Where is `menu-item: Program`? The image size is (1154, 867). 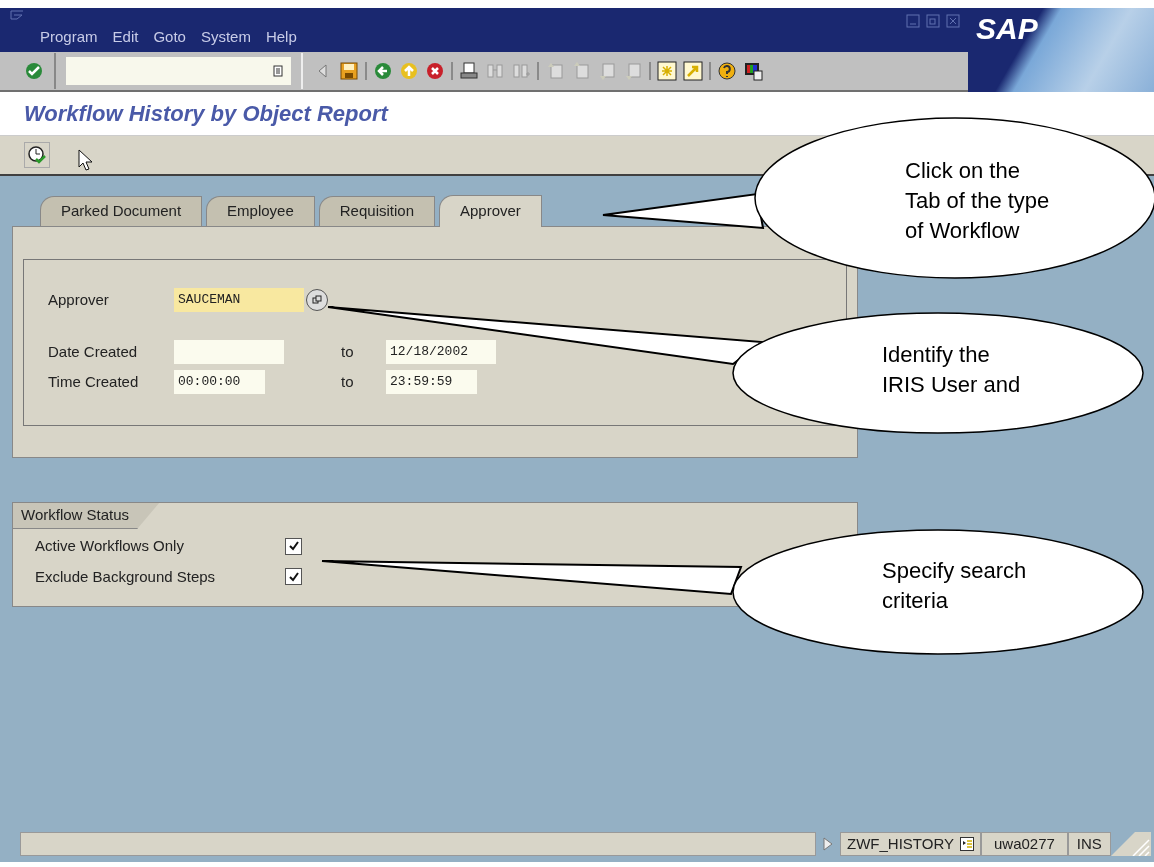 menu-item: Program is located at coordinates (69, 37).